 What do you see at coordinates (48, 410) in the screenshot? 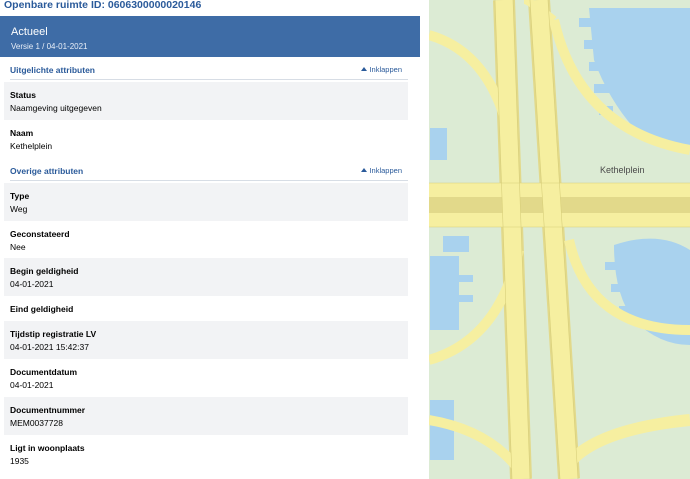
I see `attribute-label: Documentnummer` at bounding box center [48, 410].